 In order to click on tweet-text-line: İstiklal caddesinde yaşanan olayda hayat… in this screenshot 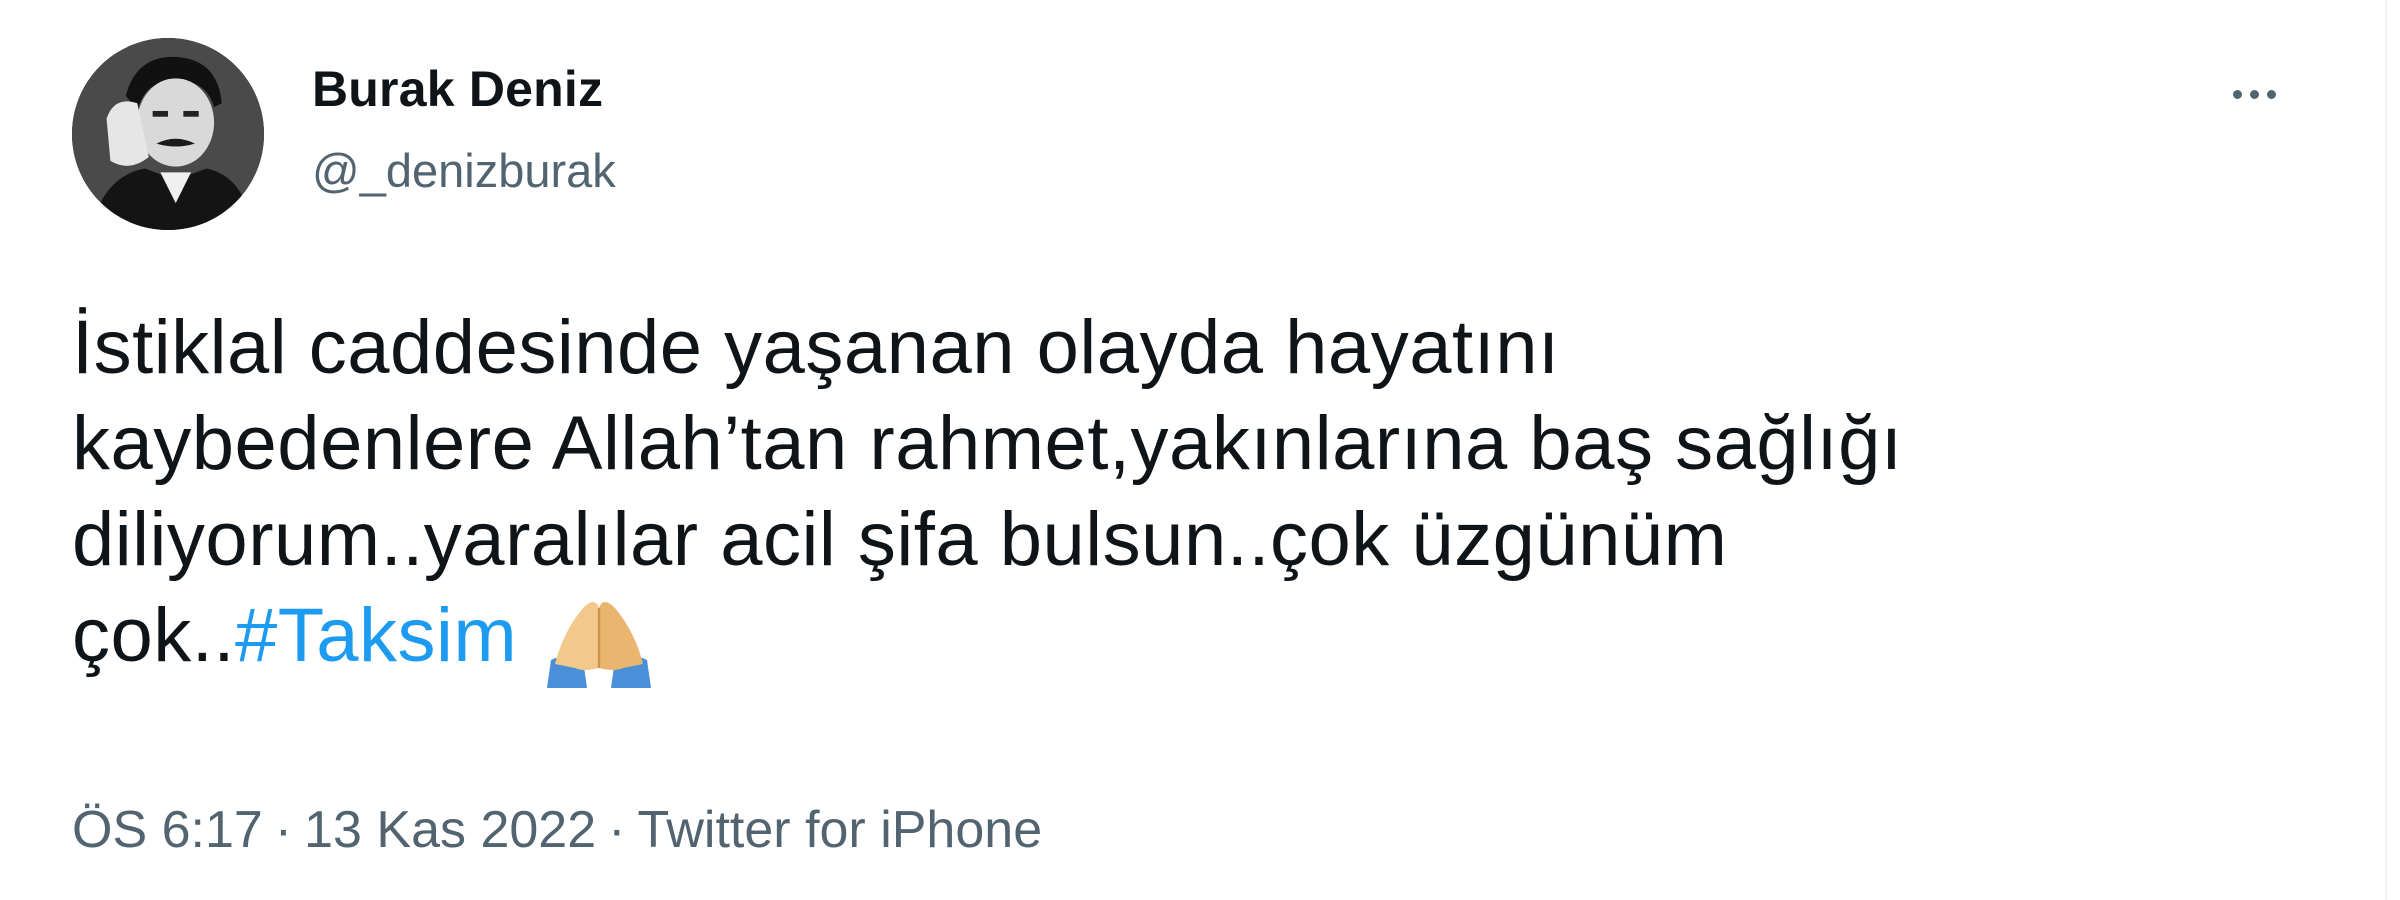, I will do `click(816, 347)`.